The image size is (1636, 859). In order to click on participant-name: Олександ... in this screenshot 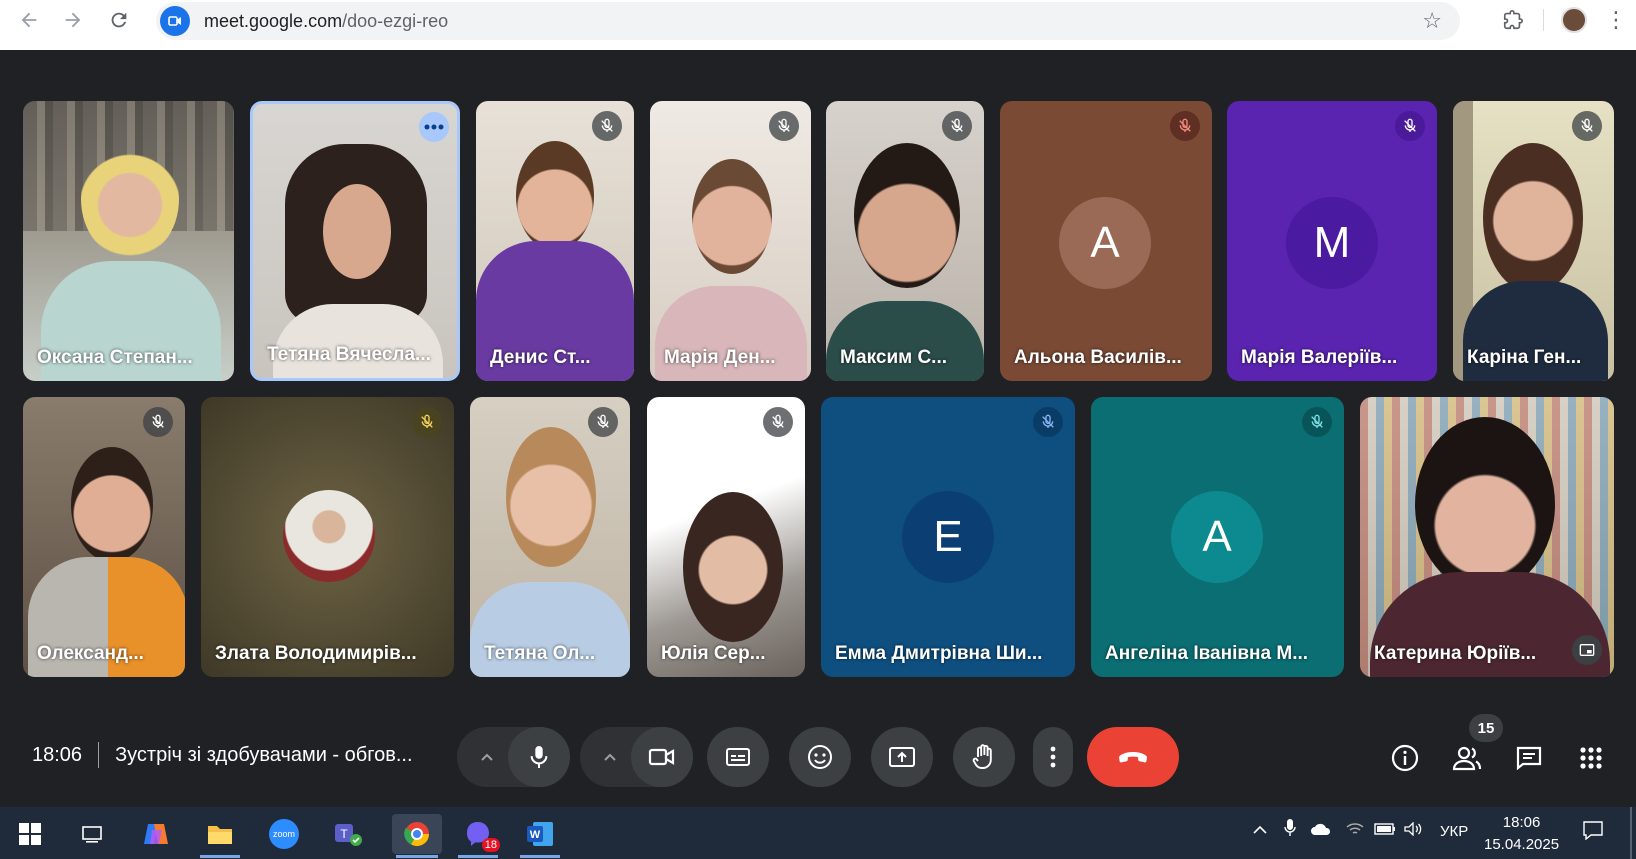, I will do `click(90, 653)`.